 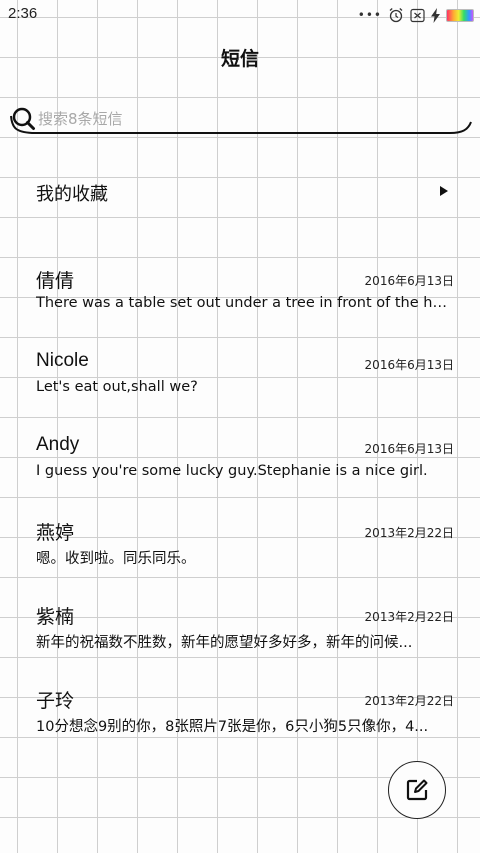 I want to click on search-bar, so click(x=241, y=122).